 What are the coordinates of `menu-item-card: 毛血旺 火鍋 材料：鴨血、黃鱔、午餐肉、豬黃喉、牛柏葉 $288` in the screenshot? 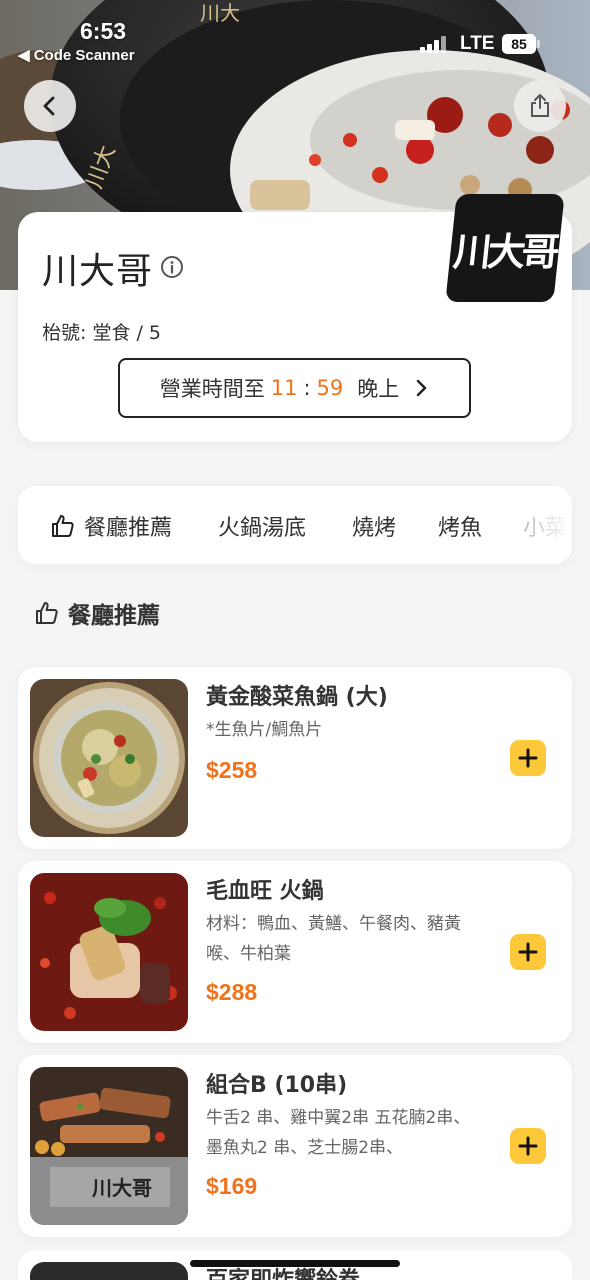 It's located at (295, 952).